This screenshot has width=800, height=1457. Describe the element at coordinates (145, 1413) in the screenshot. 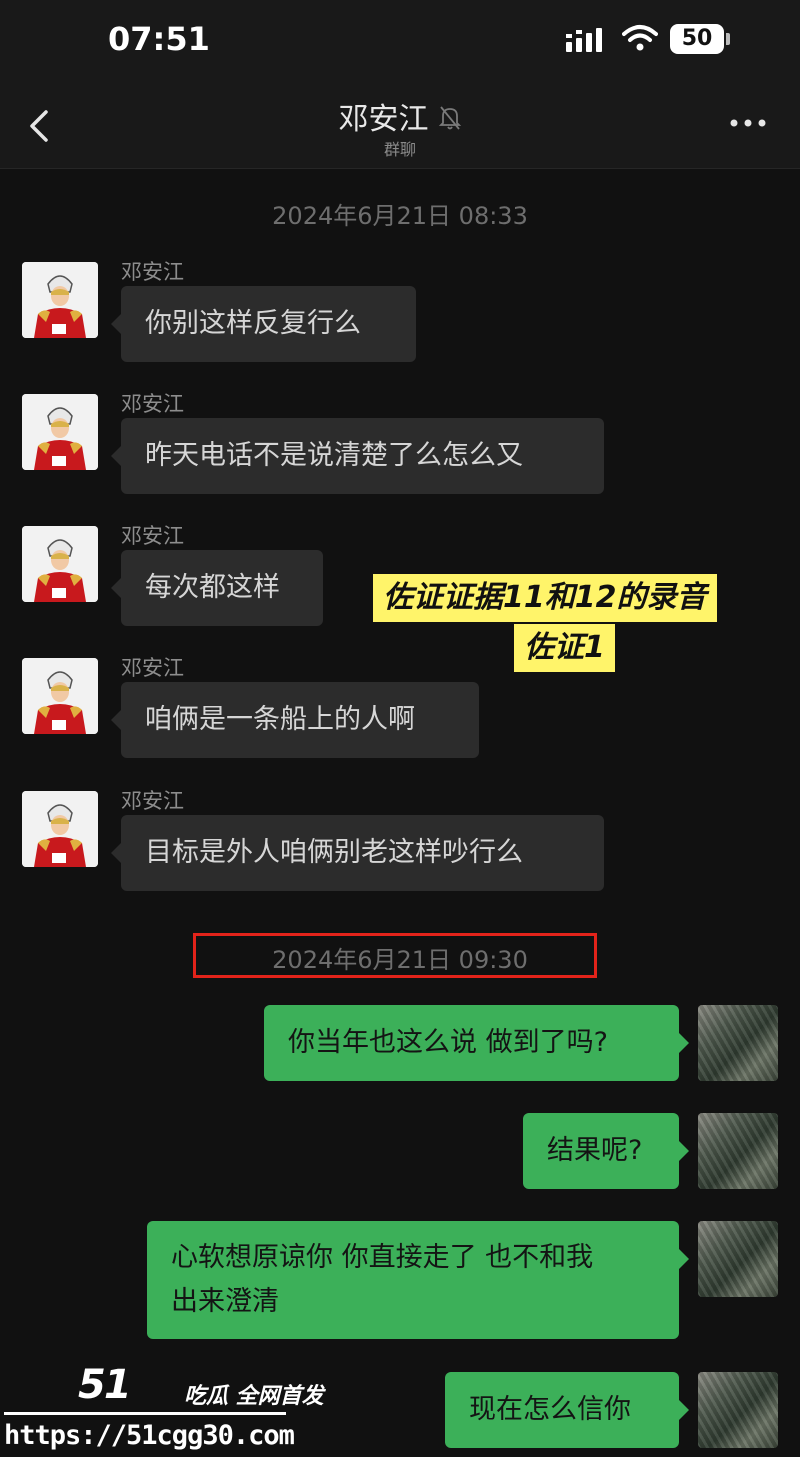

I see `watermark-divider` at that location.